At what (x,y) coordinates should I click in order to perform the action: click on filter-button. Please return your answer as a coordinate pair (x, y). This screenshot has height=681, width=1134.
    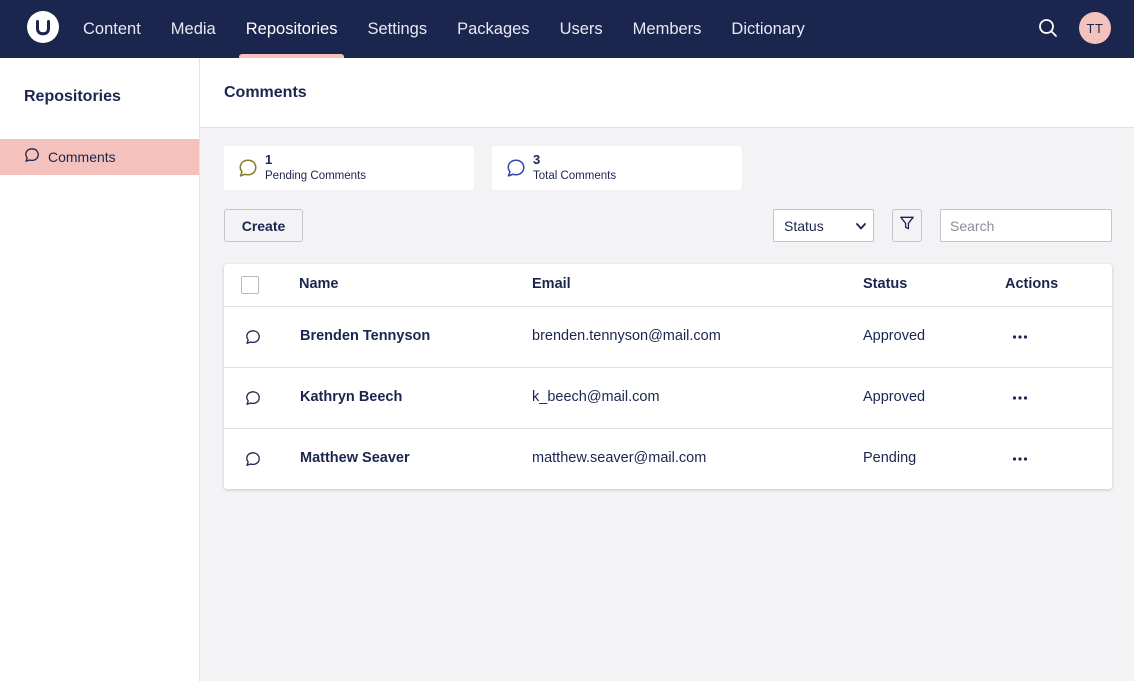
    Looking at the image, I should click on (907, 225).